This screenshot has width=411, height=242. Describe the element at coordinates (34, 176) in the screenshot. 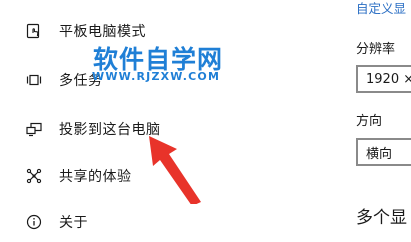

I see `shared-experiences-icon` at that location.